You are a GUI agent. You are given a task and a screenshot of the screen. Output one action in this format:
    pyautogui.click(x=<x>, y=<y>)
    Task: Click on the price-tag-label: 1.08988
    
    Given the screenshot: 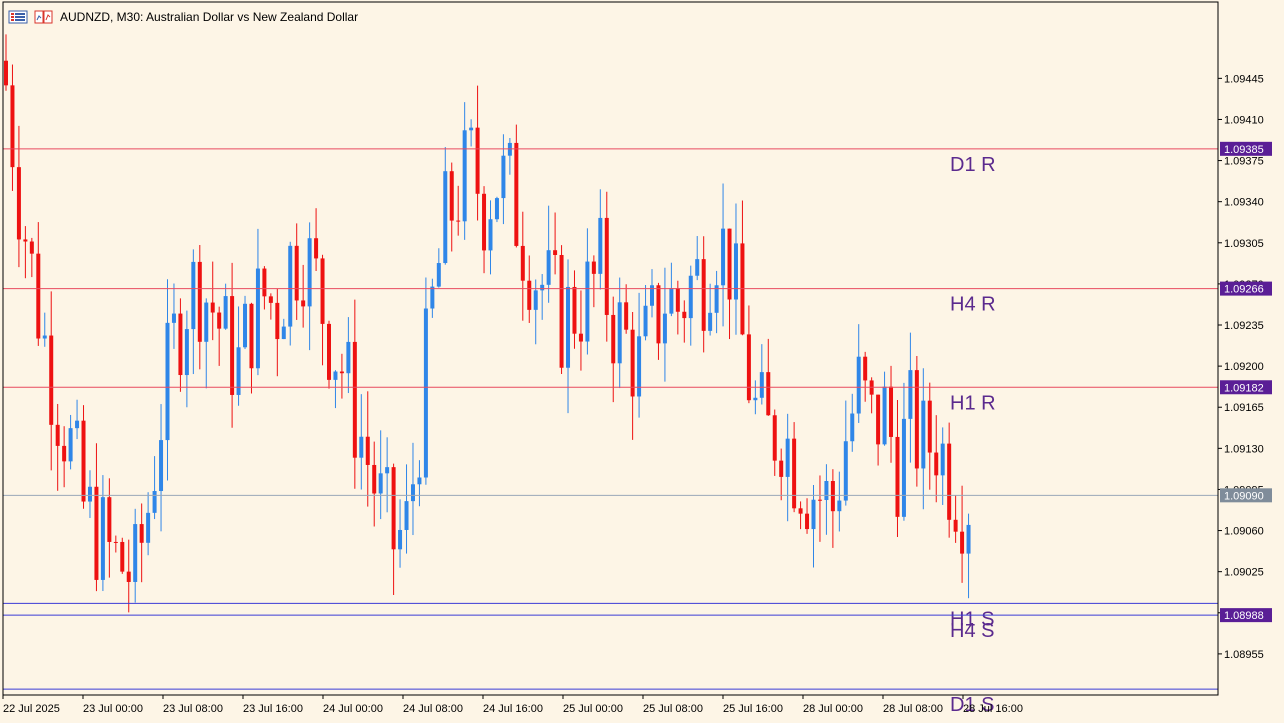 What is the action you would take?
    pyautogui.click(x=1244, y=616)
    